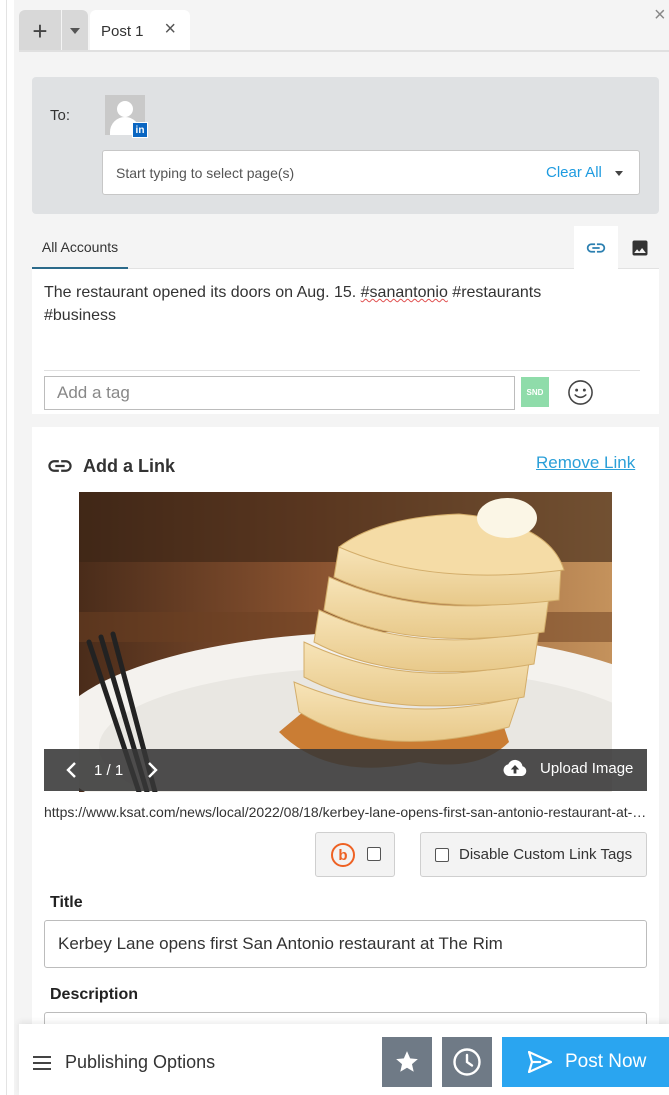 The width and height of the screenshot is (669, 1095). I want to click on caret-down-icon, so click(75, 31).